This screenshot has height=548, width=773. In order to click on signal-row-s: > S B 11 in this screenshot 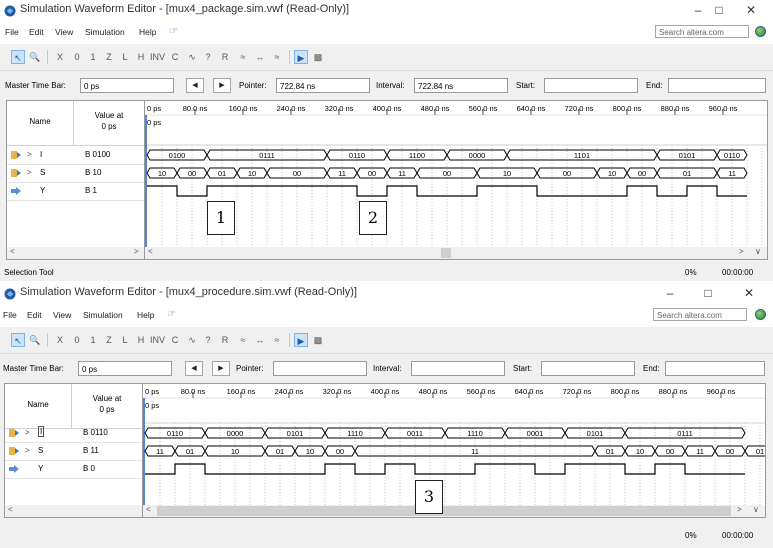, I will do `click(73, 451)`.